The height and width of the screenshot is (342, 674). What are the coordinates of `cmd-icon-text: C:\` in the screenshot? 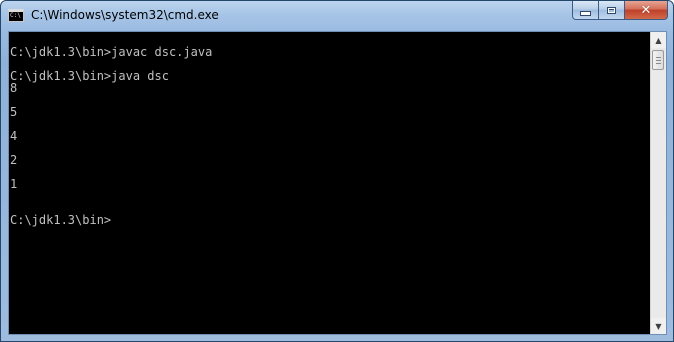 It's located at (15, 15).